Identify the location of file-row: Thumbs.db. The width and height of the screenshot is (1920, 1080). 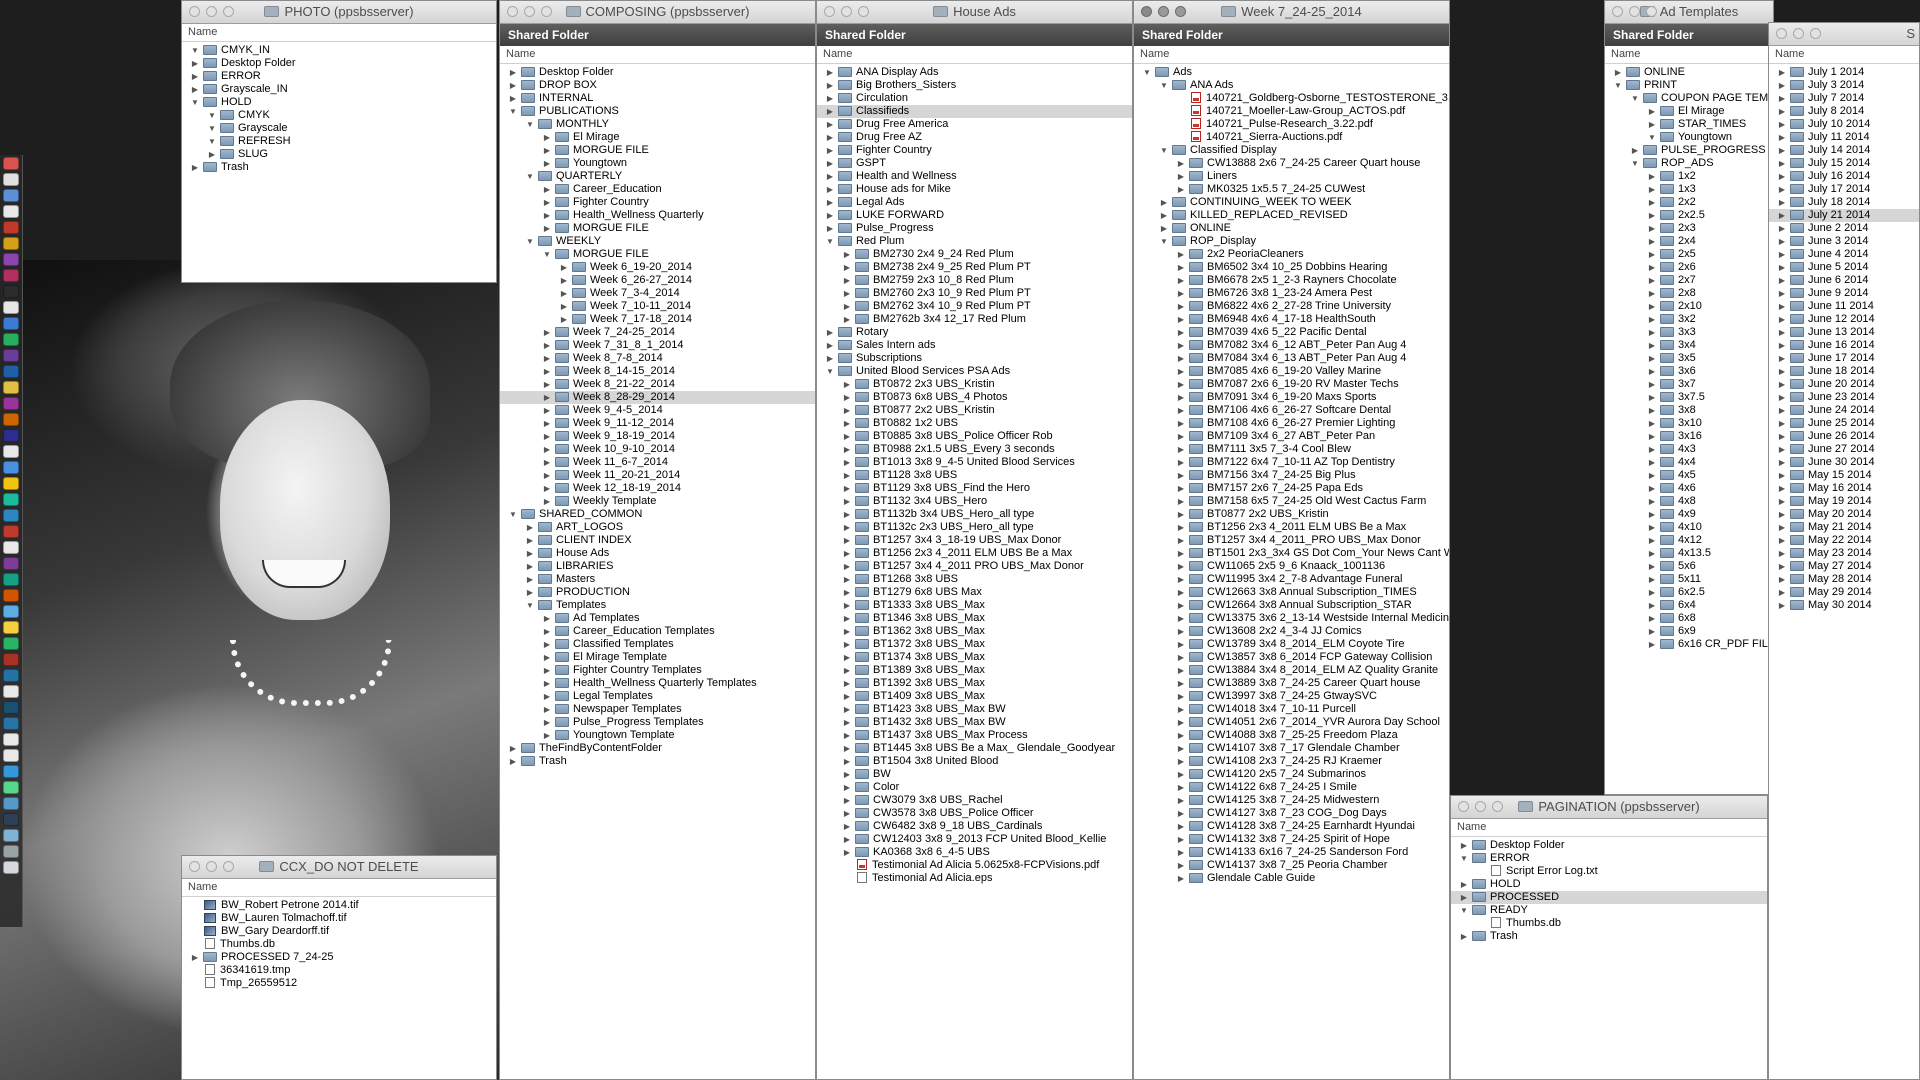
(339, 944).